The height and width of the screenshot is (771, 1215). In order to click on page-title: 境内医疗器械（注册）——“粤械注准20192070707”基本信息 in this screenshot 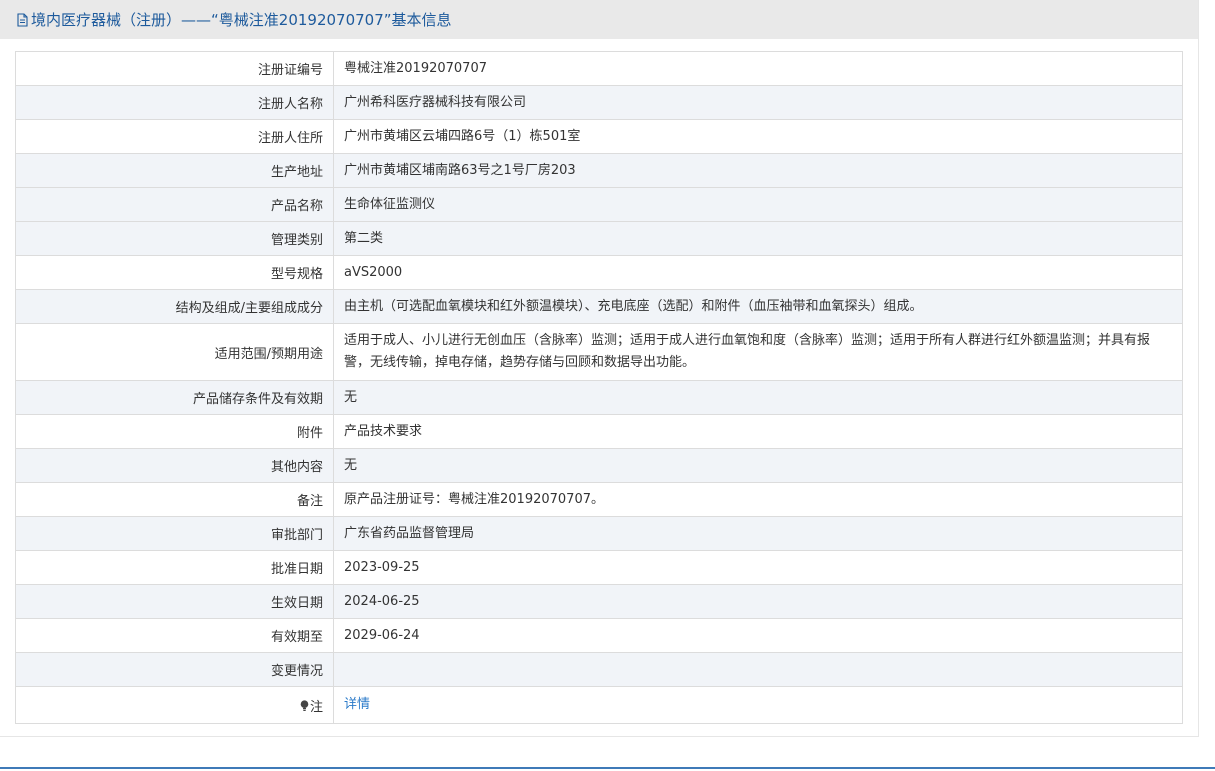, I will do `click(241, 20)`.